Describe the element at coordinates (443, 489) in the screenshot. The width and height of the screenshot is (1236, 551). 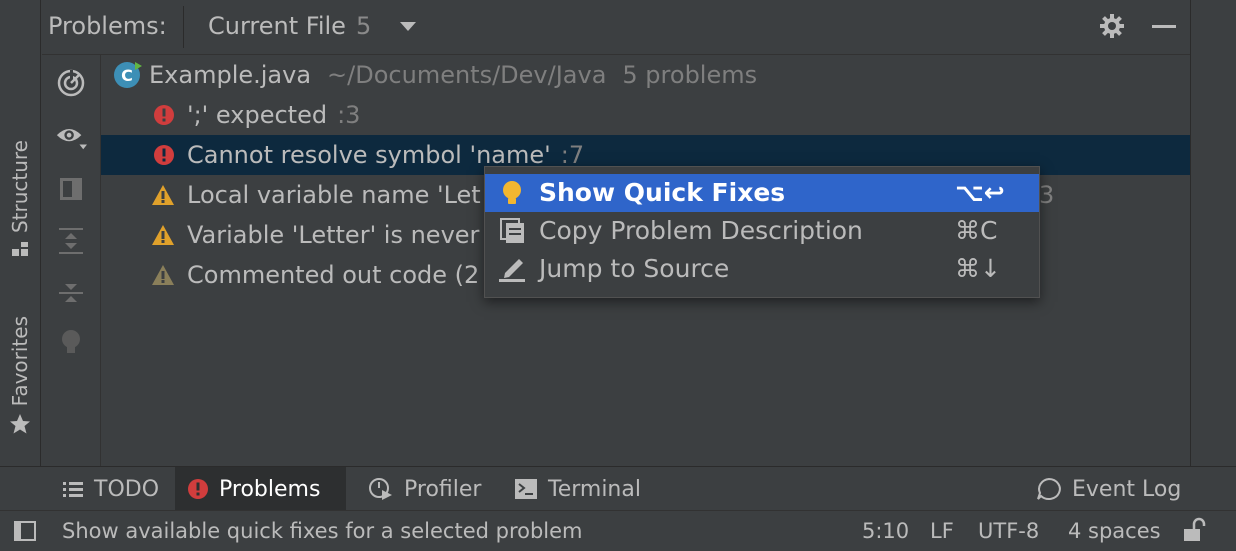
I see `tab-label: Profiler` at that location.